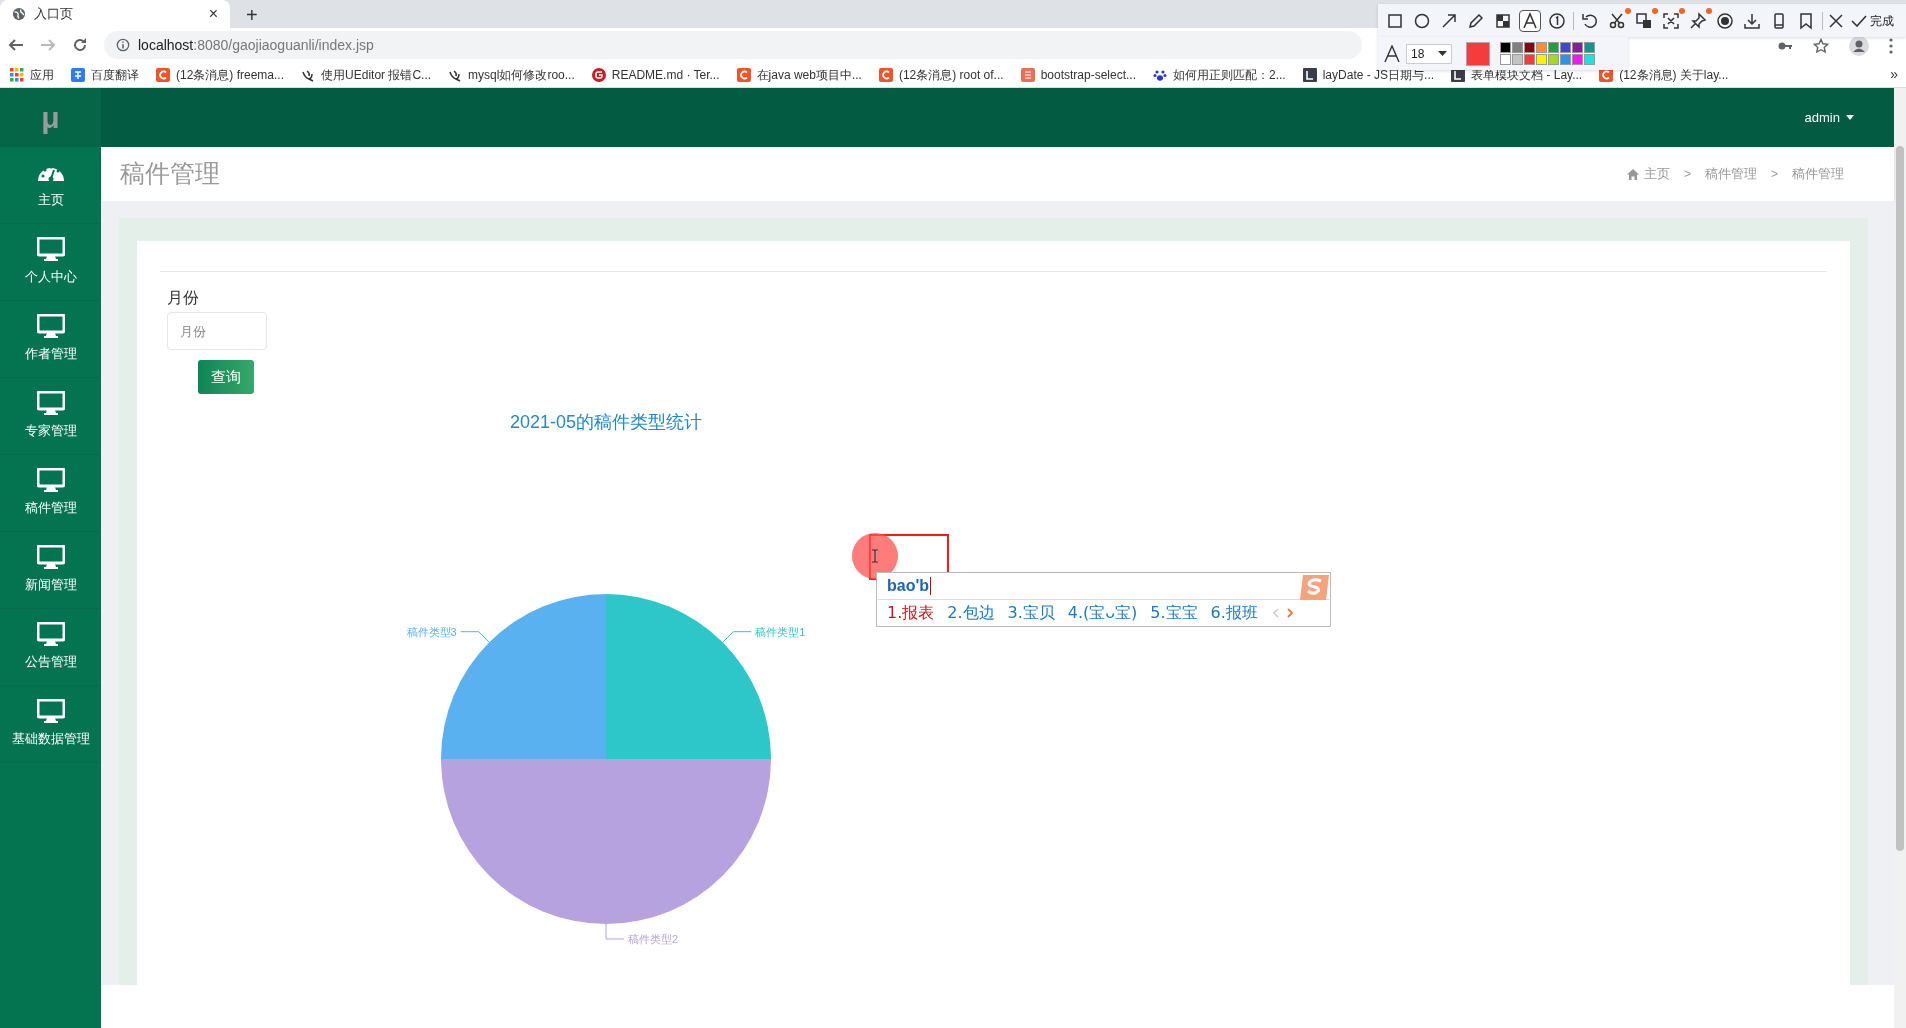 Image resolution: width=1906 pixels, height=1028 pixels. Describe the element at coordinates (105, 74) in the screenshot. I see `bookmark: 百度翻译` at that location.